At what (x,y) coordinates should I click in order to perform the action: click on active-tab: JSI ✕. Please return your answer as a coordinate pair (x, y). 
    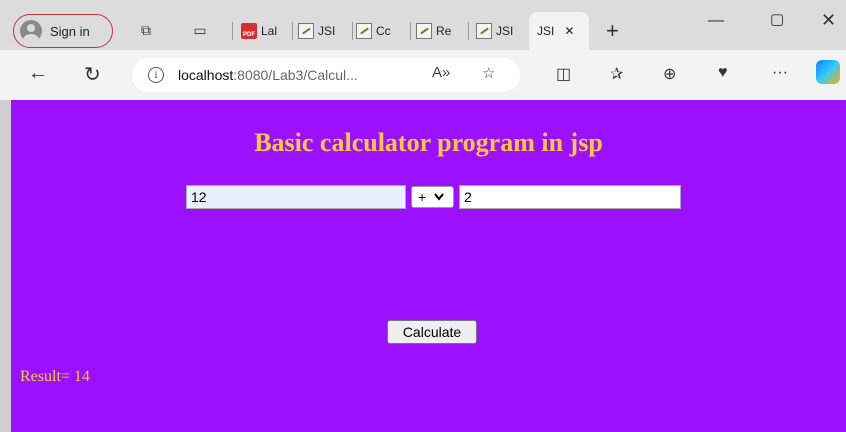
    Looking at the image, I should click on (559, 31).